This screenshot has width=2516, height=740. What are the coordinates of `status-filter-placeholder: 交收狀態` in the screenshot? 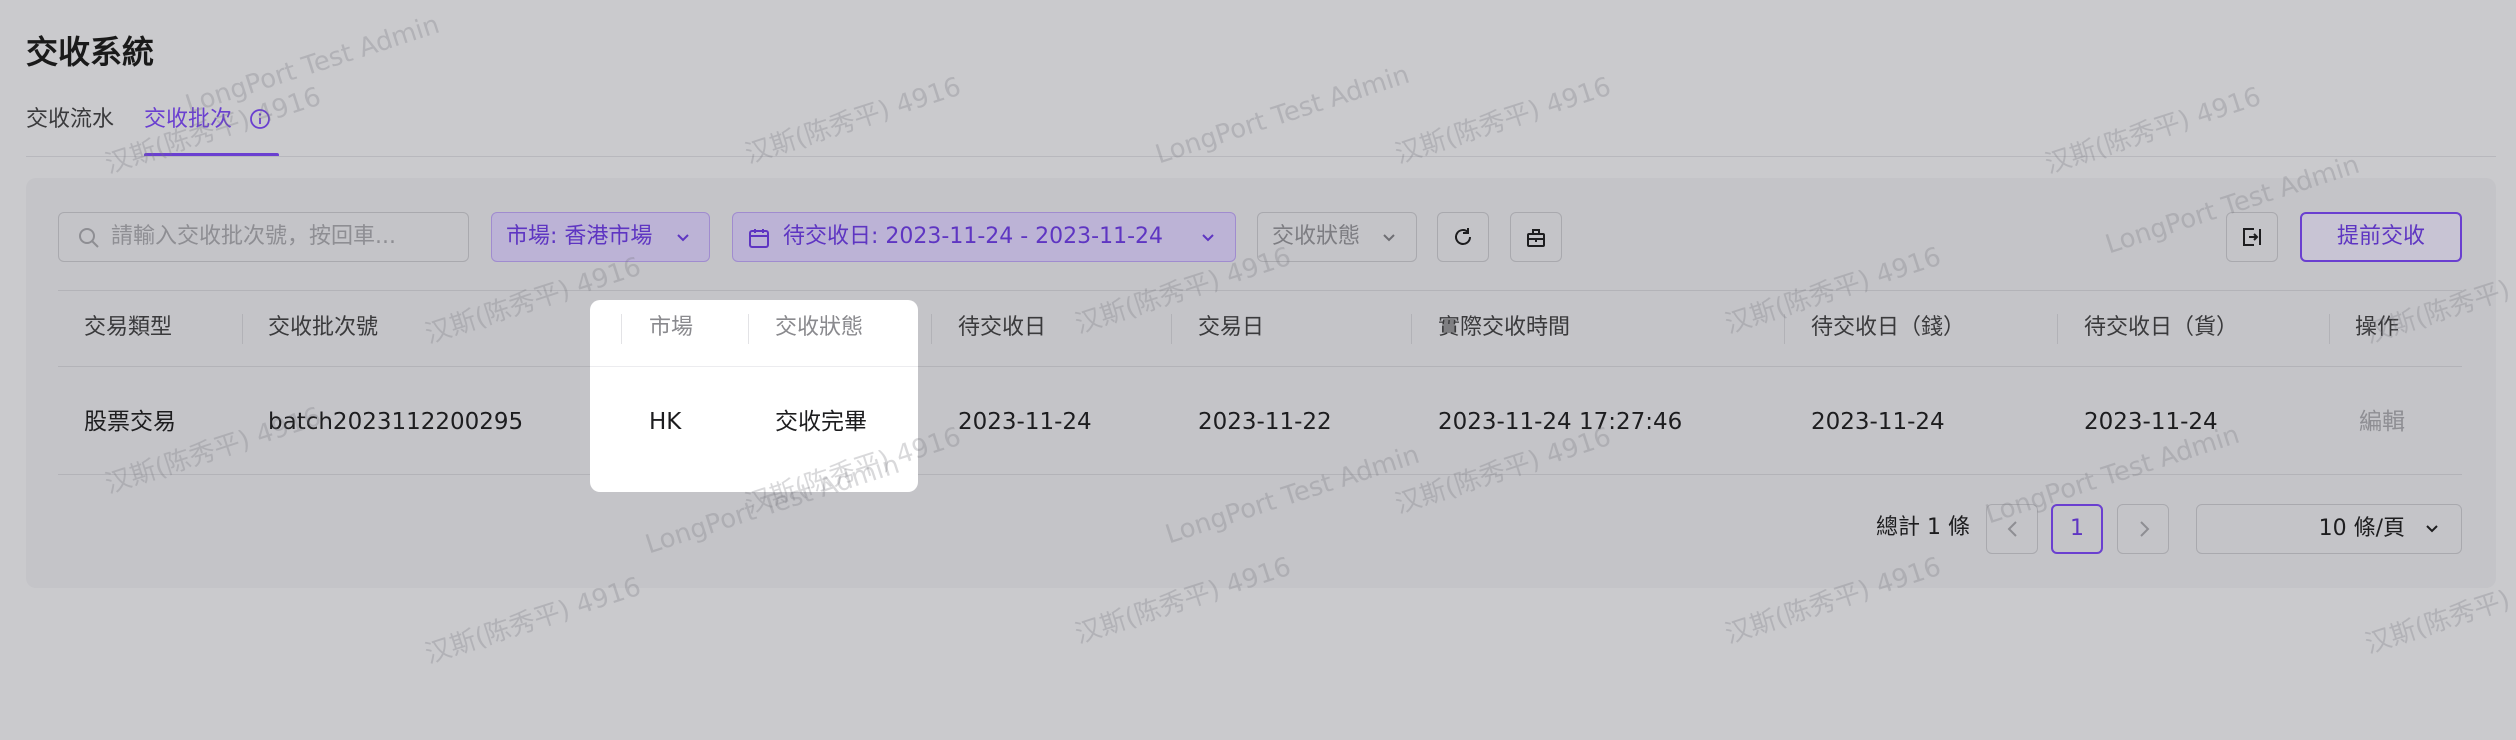 It's located at (1316, 236).